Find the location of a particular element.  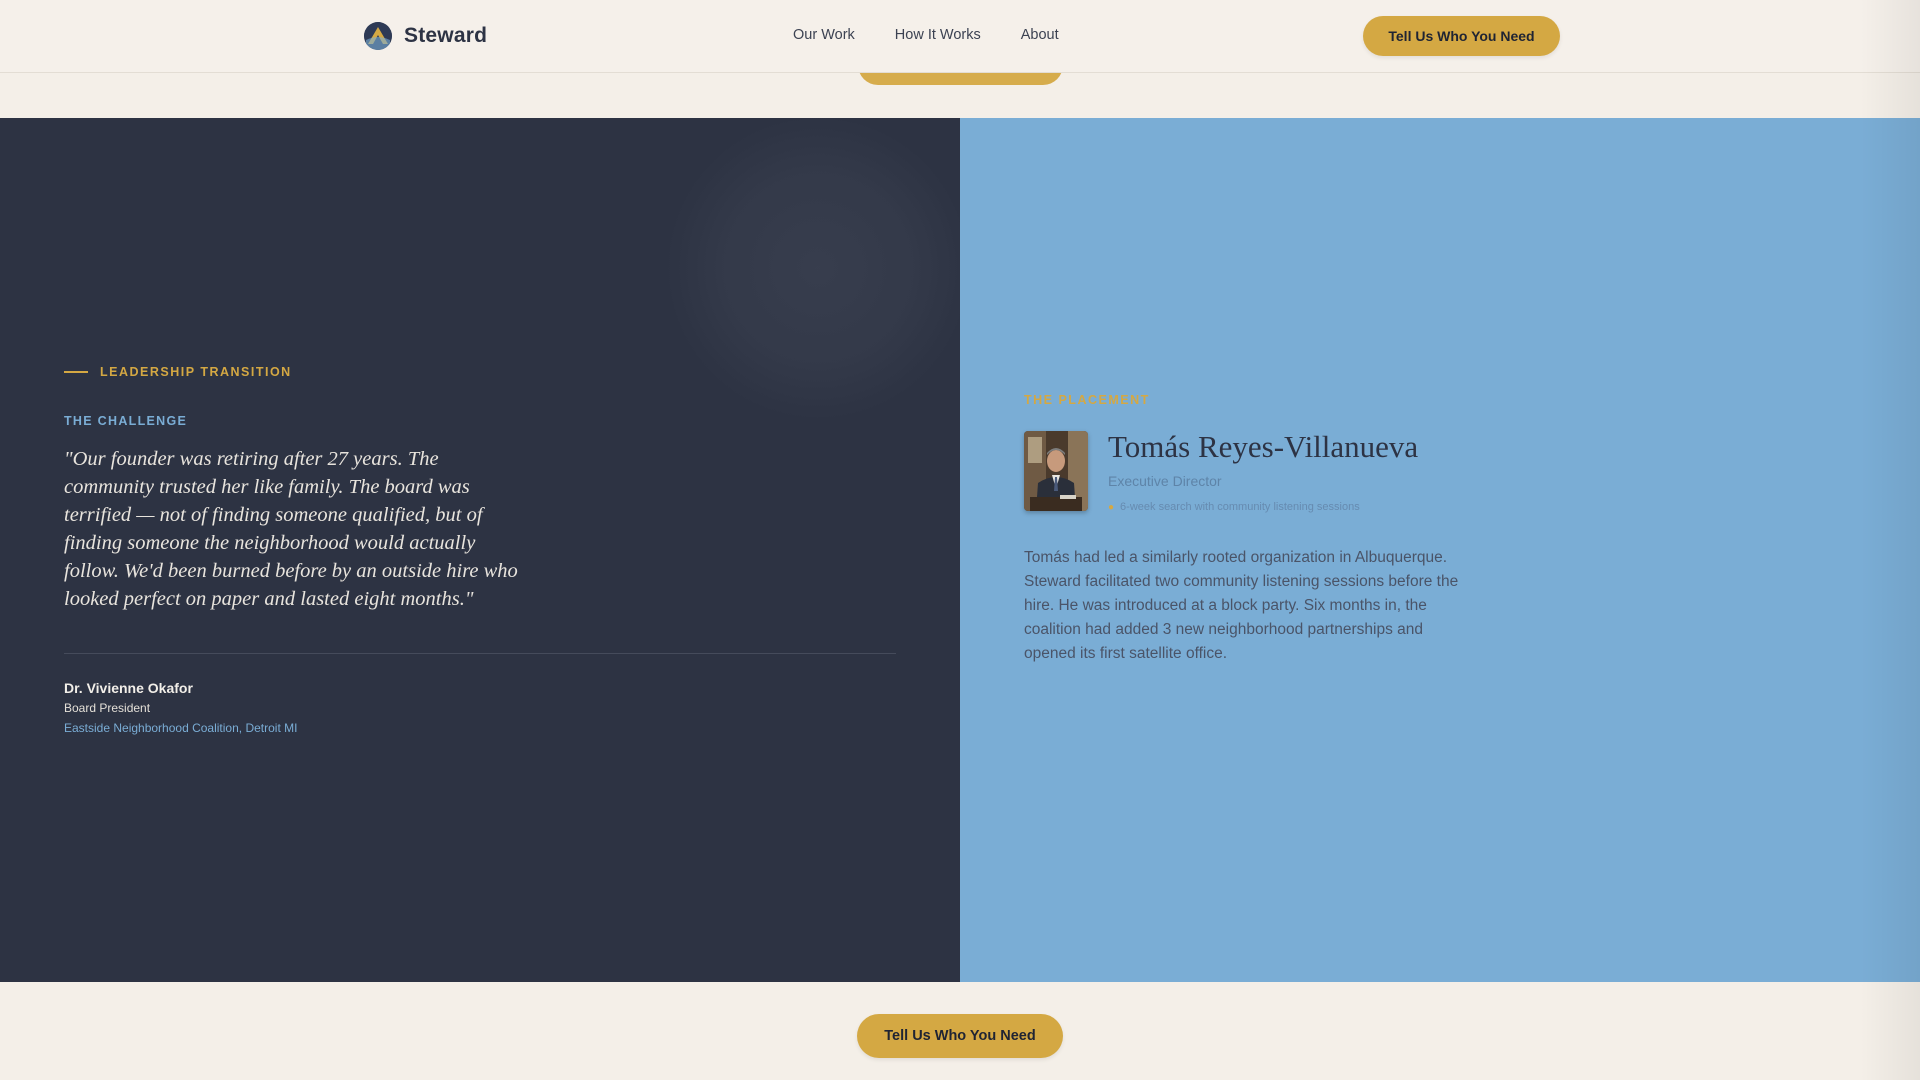

nav-link-our-work: Our Work is located at coordinates (824, 35).